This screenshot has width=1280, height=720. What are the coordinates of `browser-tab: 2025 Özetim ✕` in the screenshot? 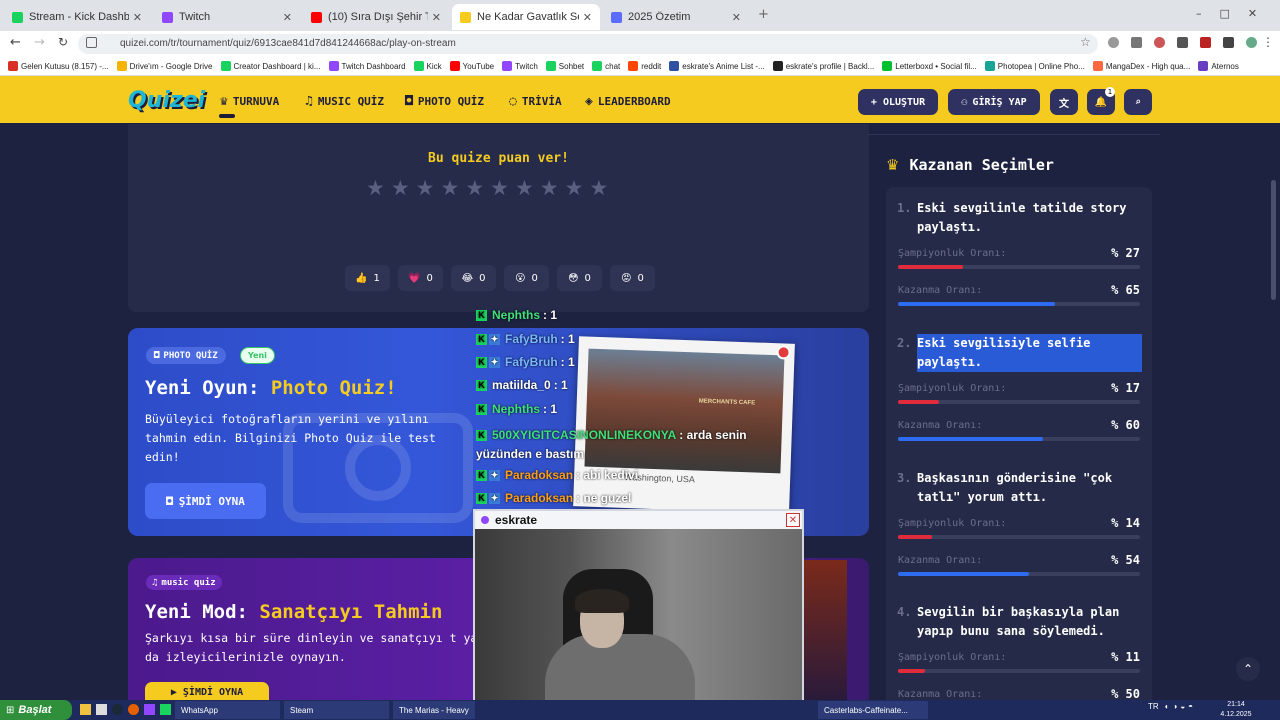 It's located at (676, 17).